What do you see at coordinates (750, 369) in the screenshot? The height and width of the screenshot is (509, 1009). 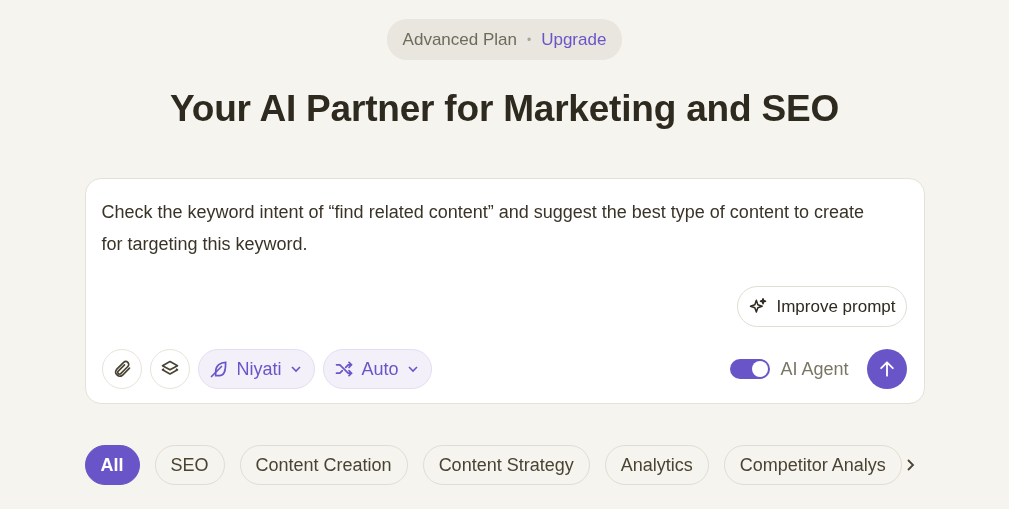 I see `agent-toggle` at bounding box center [750, 369].